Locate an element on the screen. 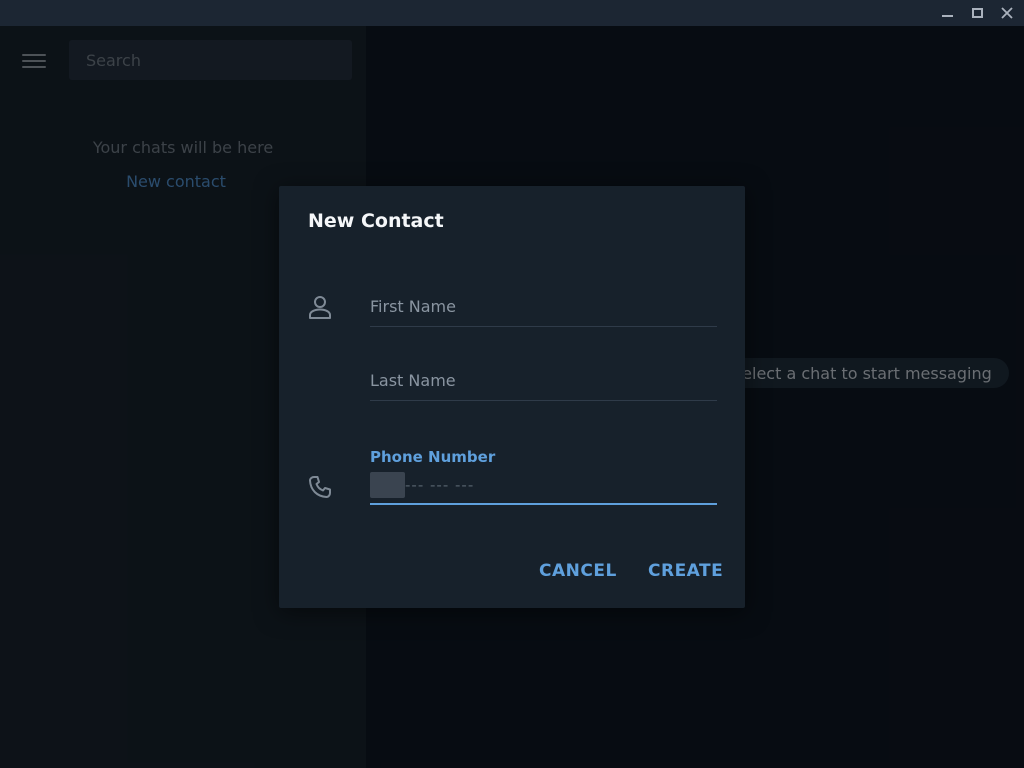  maximize-icon is located at coordinates (977, 13).